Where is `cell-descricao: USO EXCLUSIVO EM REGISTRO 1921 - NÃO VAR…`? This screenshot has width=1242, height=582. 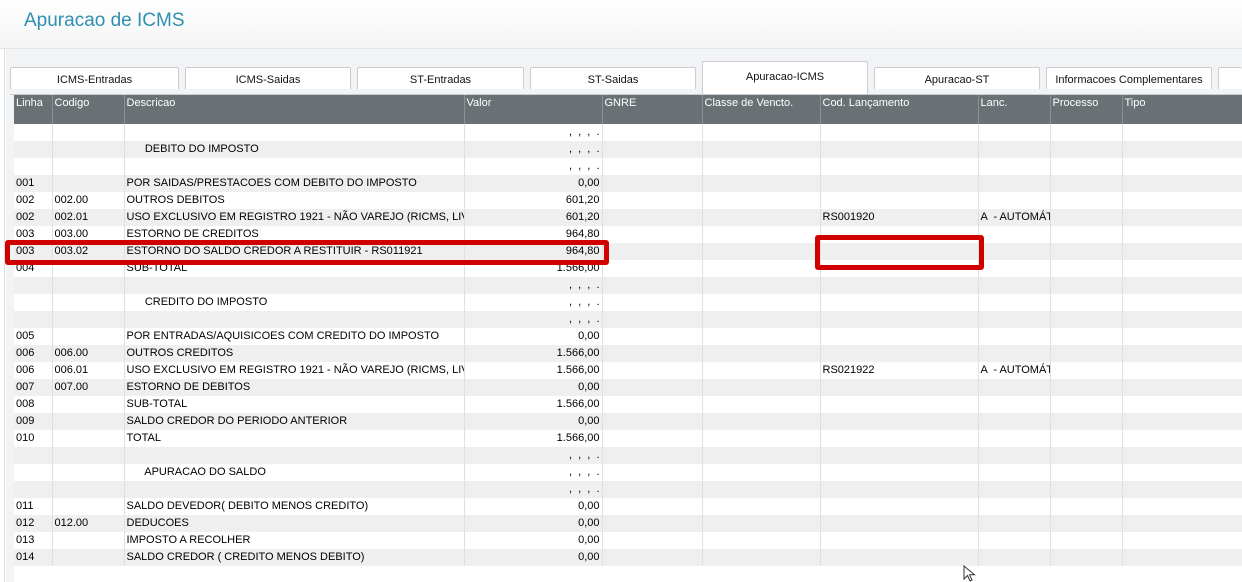
cell-descricao: USO EXCLUSIVO EM REGISTRO 1921 - NÃO VAR… is located at coordinates (294, 217).